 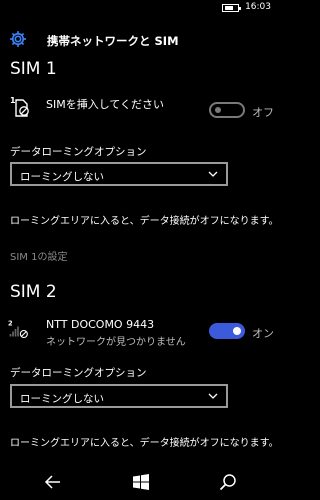 What do you see at coordinates (227, 110) in the screenshot?
I see `sim1-toggle` at bounding box center [227, 110].